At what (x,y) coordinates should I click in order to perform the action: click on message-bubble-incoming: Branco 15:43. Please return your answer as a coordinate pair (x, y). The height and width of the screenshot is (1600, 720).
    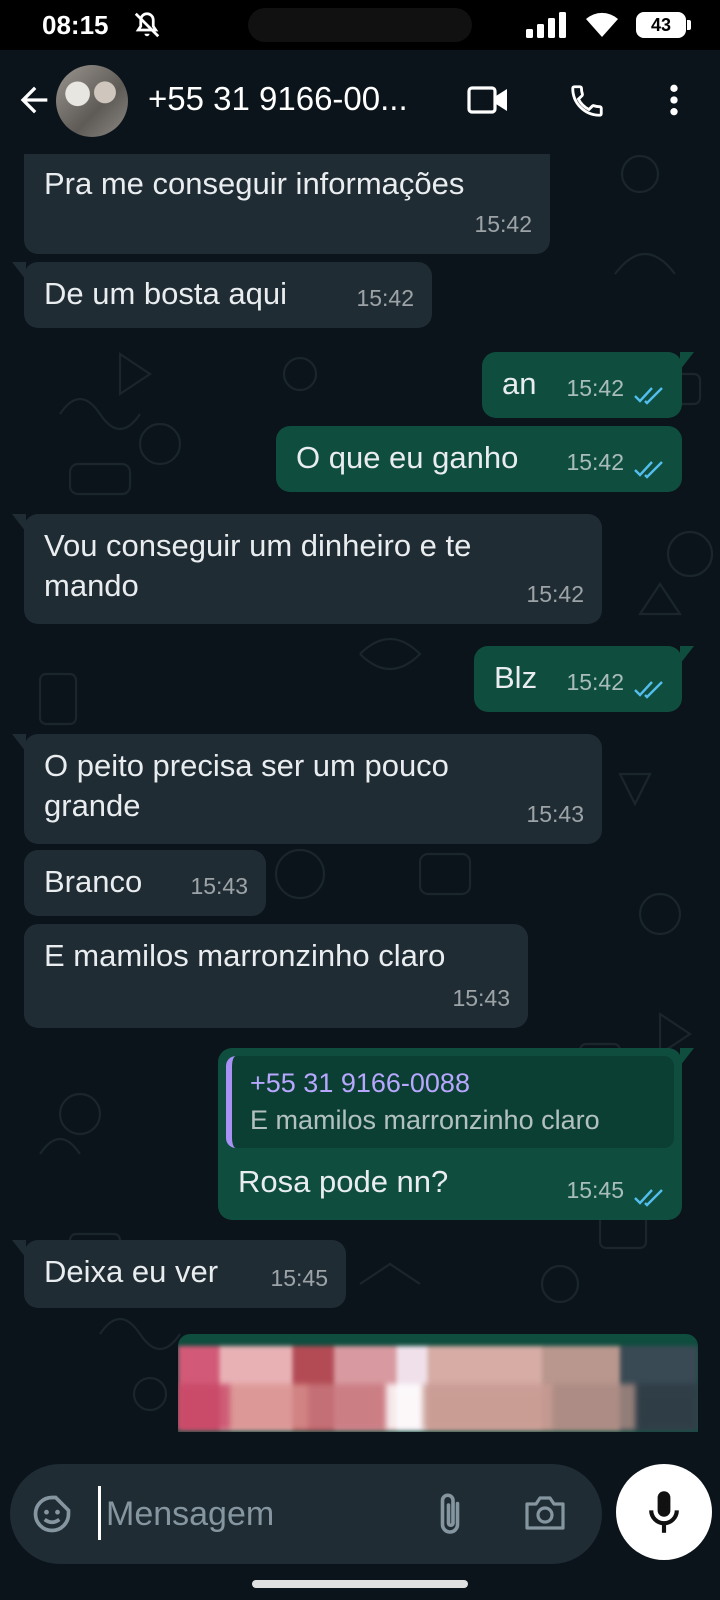
    Looking at the image, I should click on (145, 883).